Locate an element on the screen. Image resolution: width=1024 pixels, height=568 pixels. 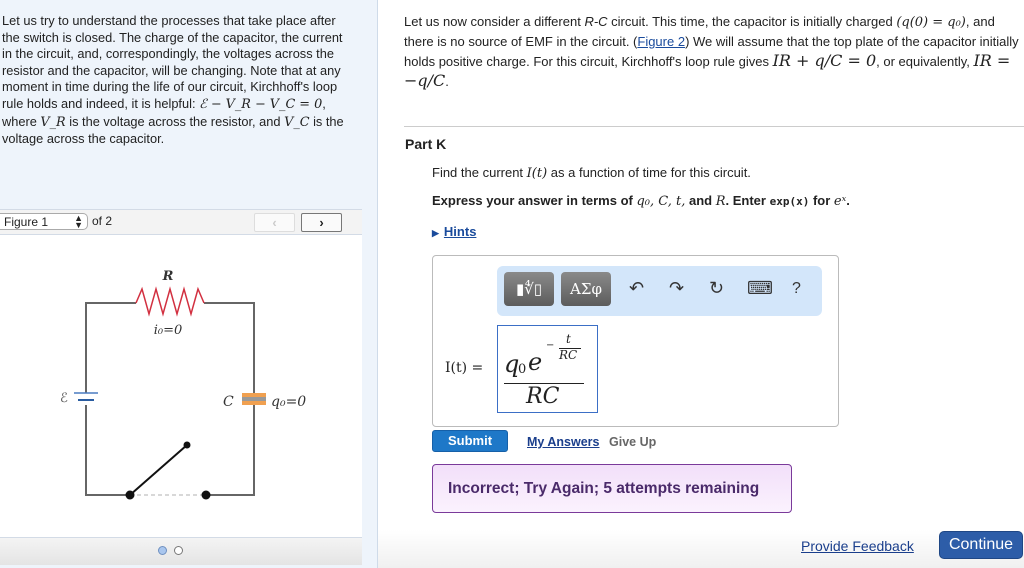
q2-text-d: for is located at coordinates (821, 200).